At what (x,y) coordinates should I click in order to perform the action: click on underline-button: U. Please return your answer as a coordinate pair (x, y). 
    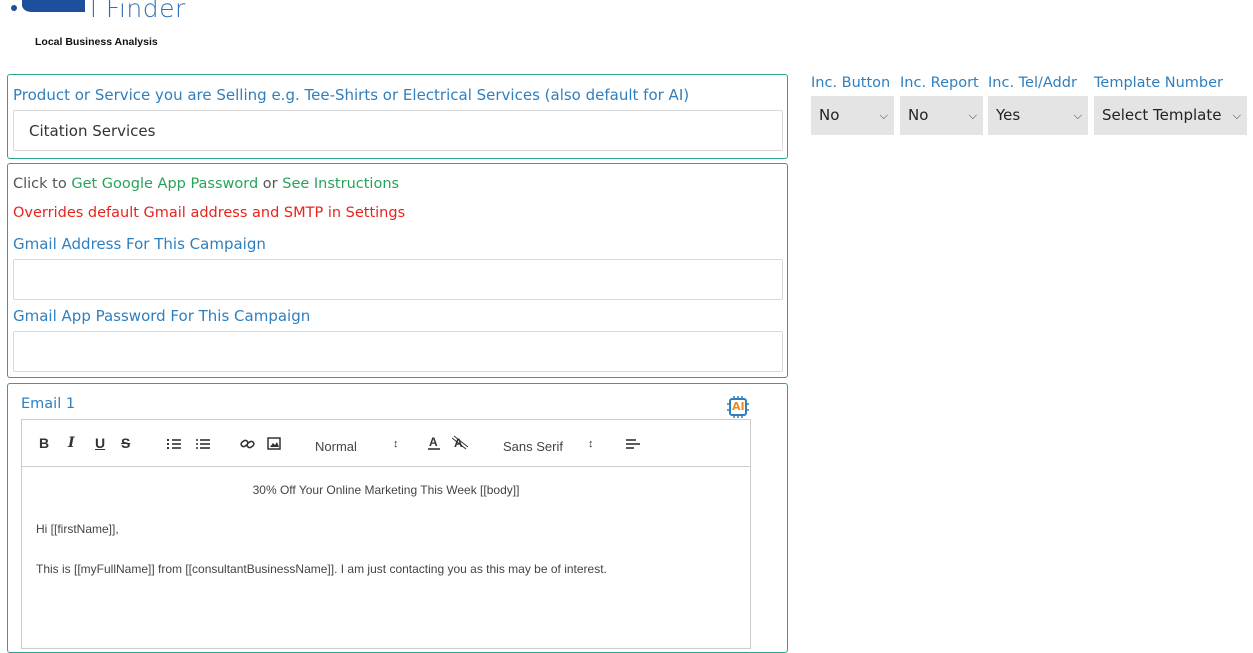
    Looking at the image, I should click on (100, 443).